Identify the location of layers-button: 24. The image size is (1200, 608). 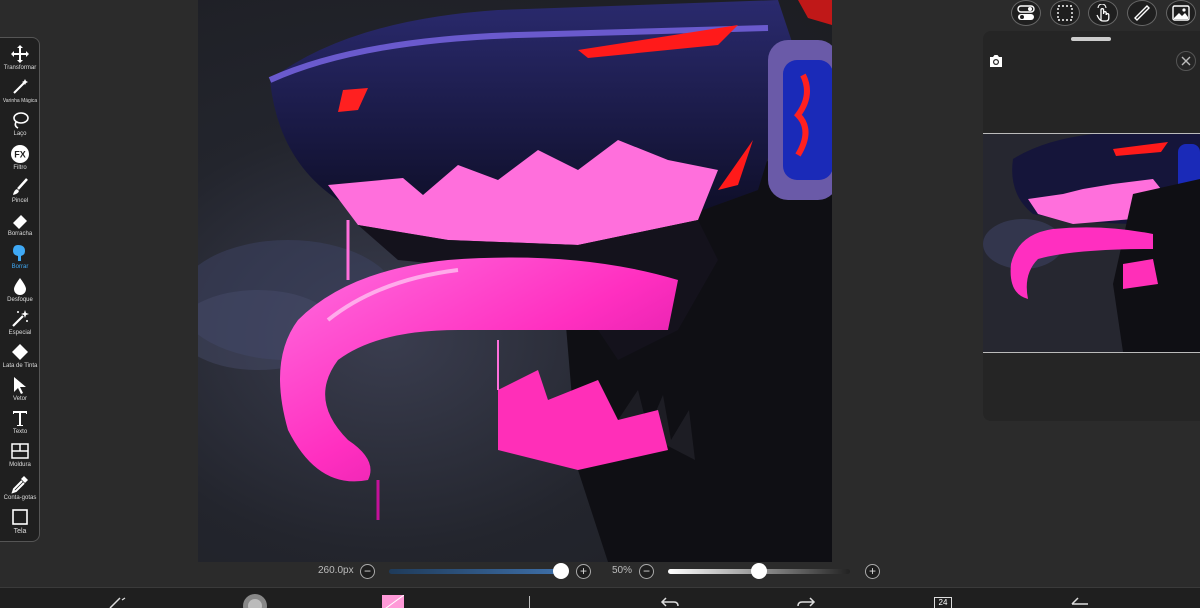
(943, 602).